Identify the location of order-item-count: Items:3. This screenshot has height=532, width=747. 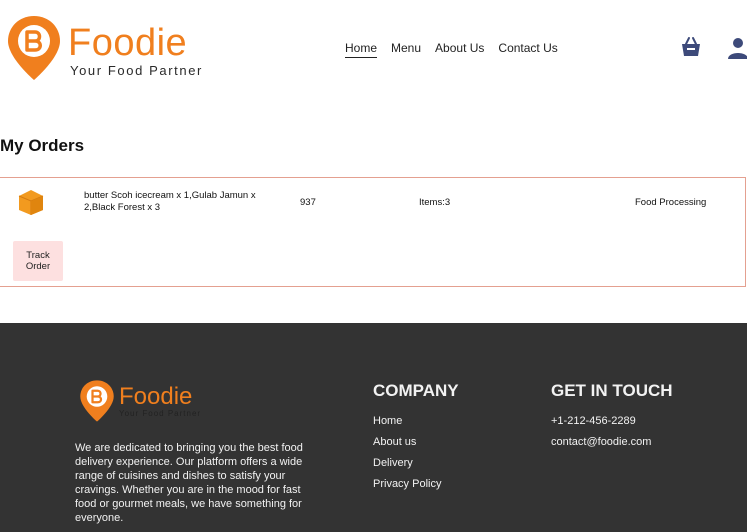
(435, 202).